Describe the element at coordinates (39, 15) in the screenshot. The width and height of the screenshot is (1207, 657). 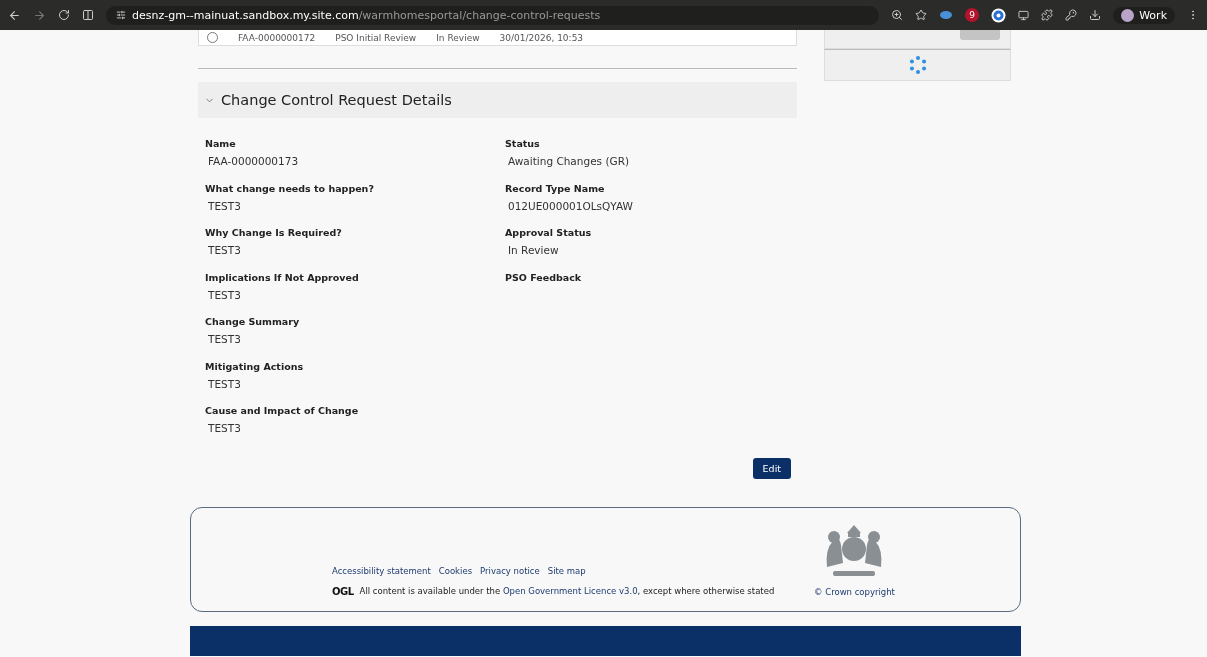
I see `forward-icon` at that location.